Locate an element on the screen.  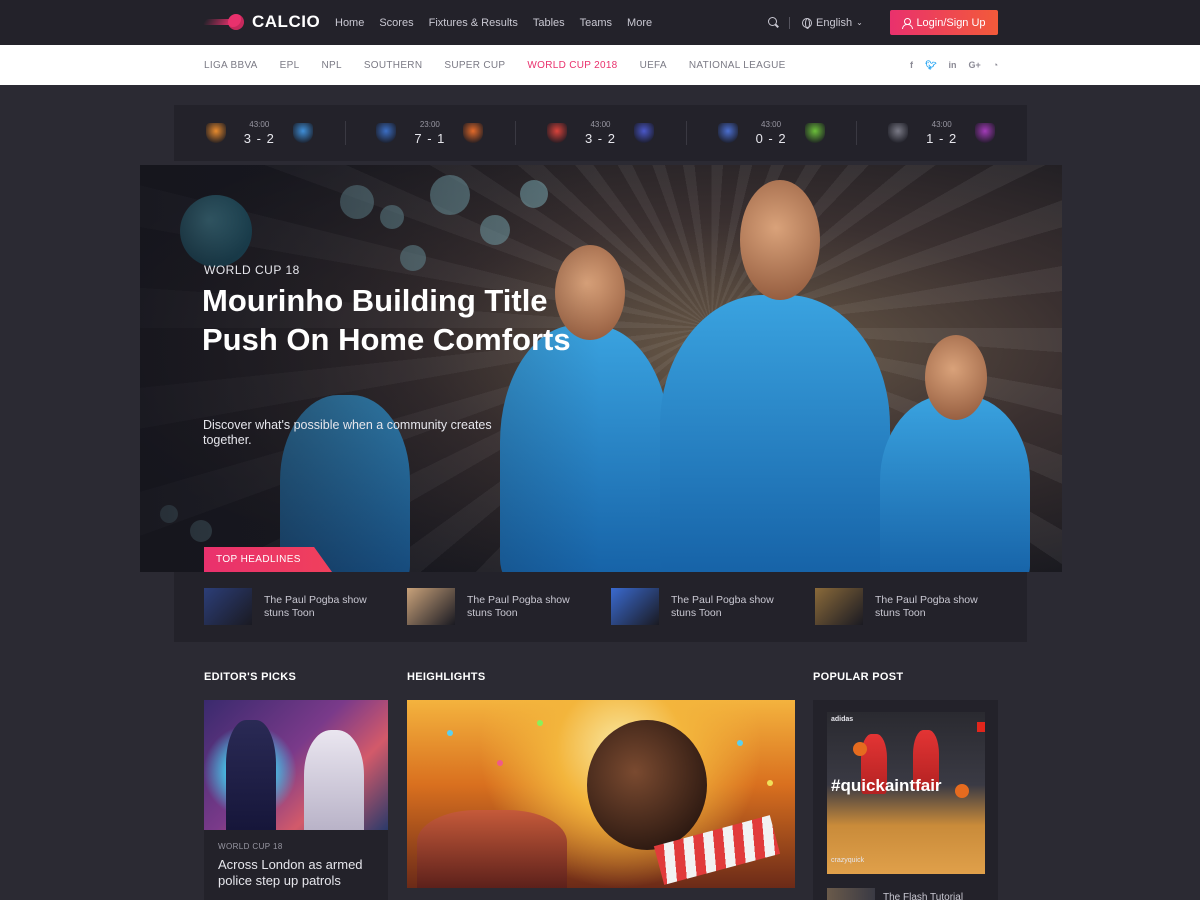
popular-post-heading: POPULAR POST is located at coordinates (858, 677).